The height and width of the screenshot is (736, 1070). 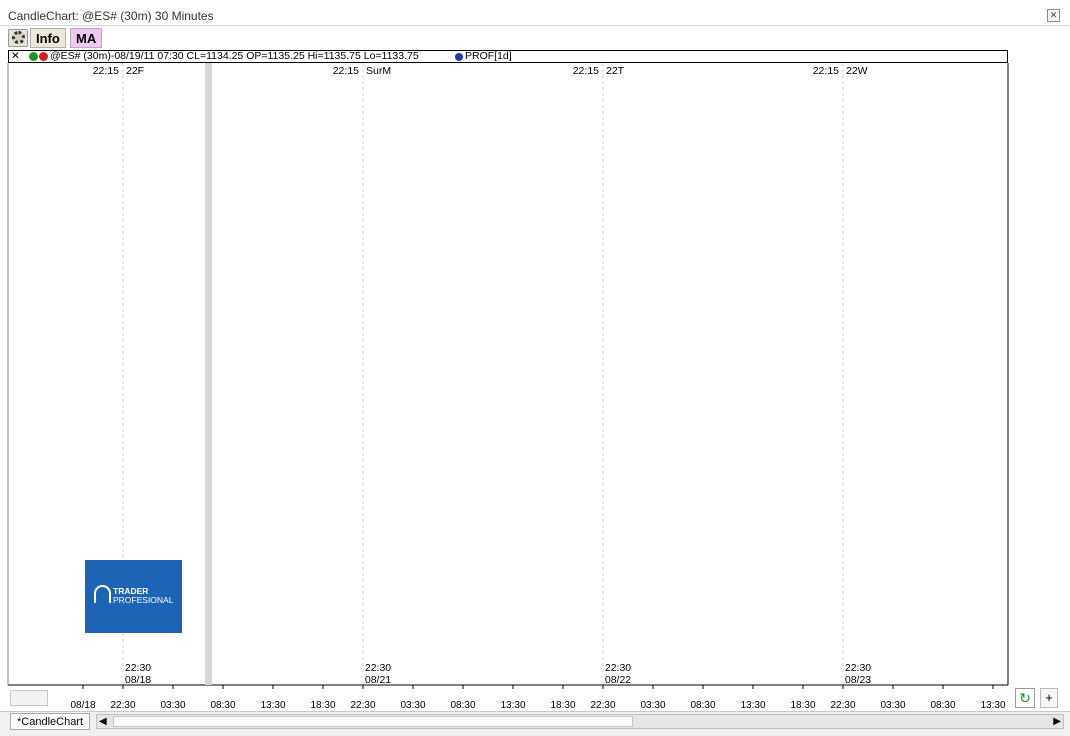 What do you see at coordinates (103, 721) in the screenshot?
I see `scroll-left-icon: ◀` at bounding box center [103, 721].